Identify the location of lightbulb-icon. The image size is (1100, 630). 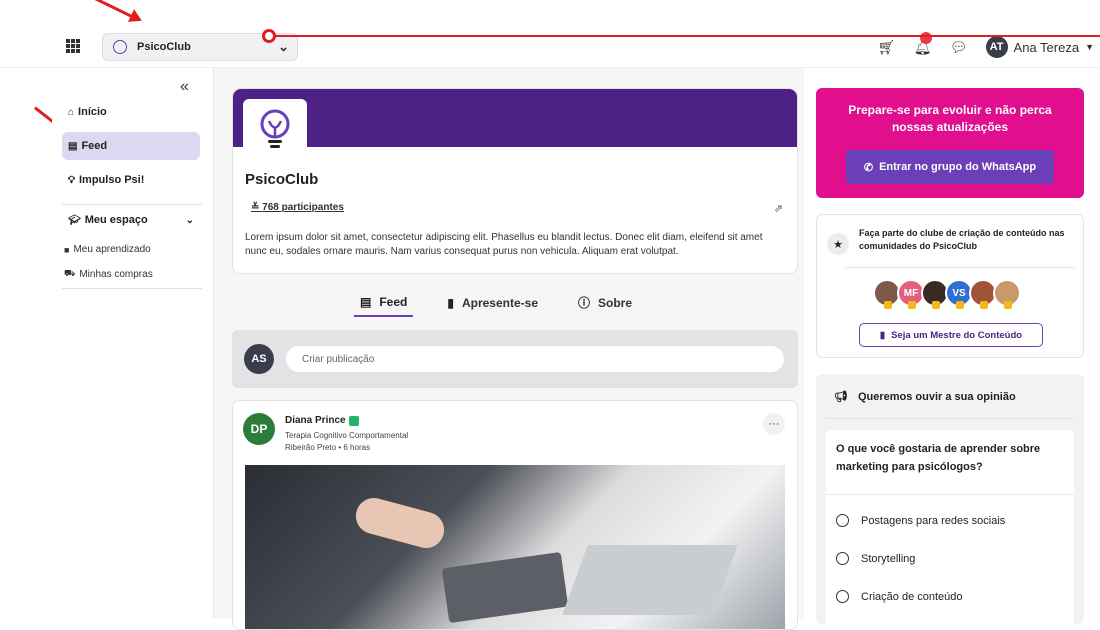
(120, 47).